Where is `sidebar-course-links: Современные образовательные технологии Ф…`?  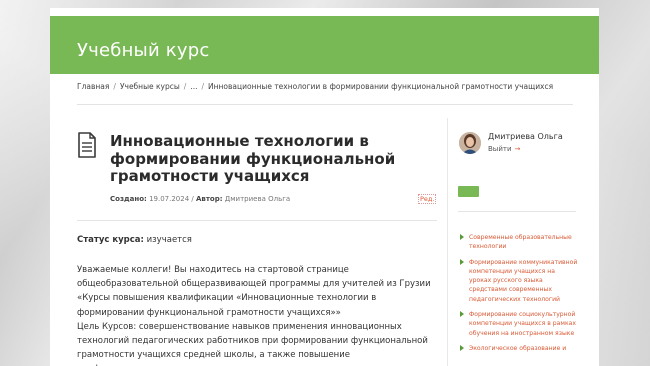
sidebar-course-links: Современные образовательные технологии Ф… is located at coordinates (518, 296).